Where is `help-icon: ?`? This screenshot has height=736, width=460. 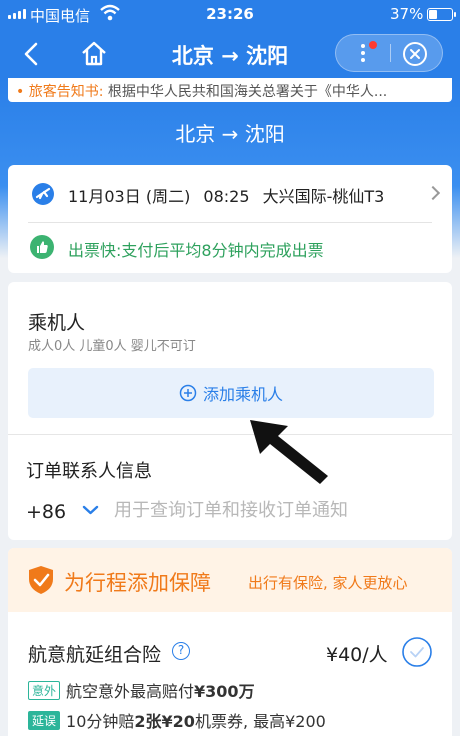 help-icon: ? is located at coordinates (181, 651).